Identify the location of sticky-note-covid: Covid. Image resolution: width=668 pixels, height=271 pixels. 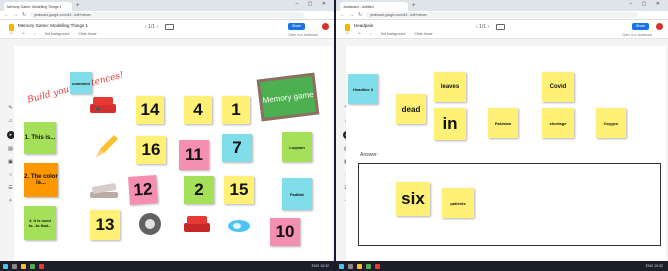
(558, 87).